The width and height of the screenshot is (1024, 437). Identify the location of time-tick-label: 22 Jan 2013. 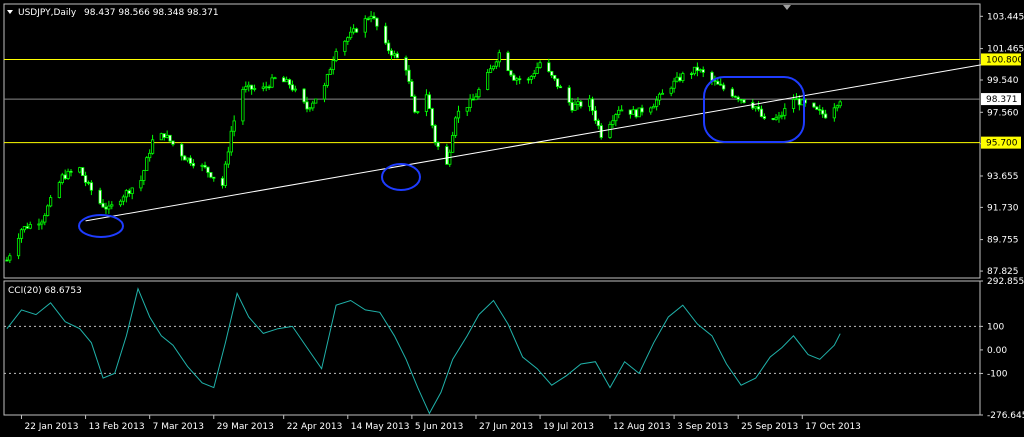
(51, 427).